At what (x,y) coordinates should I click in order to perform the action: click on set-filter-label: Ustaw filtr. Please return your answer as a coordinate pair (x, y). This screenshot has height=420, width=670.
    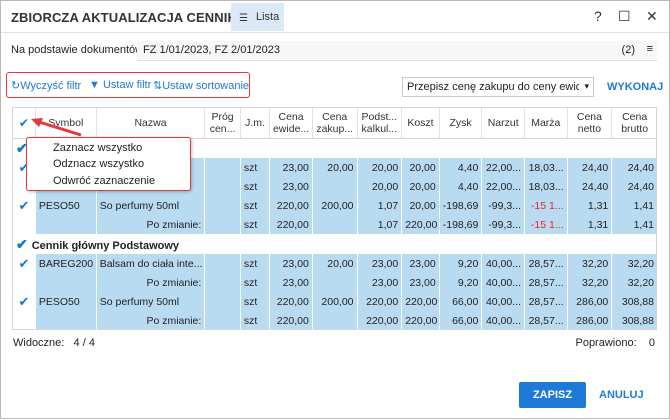
    Looking at the image, I should click on (127, 85).